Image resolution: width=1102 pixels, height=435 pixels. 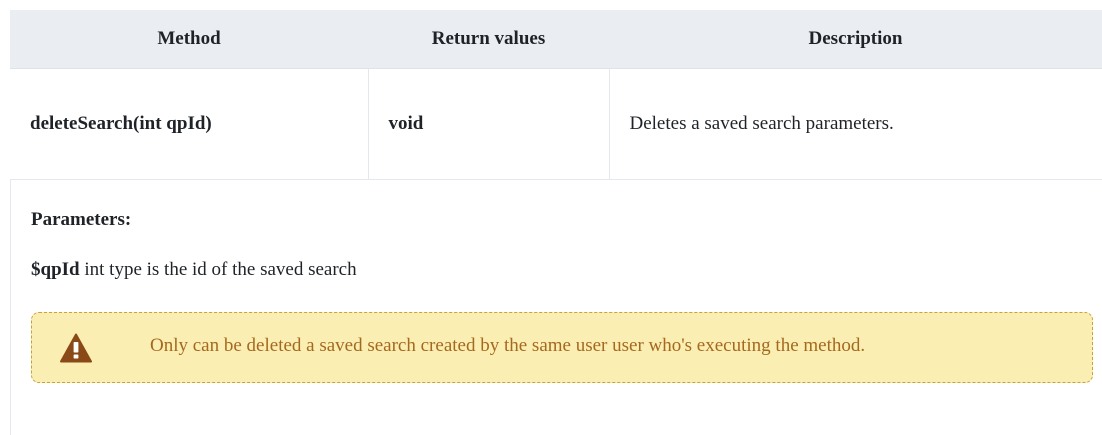 I want to click on method-description: Deletes a saved search parameters., so click(x=855, y=124).